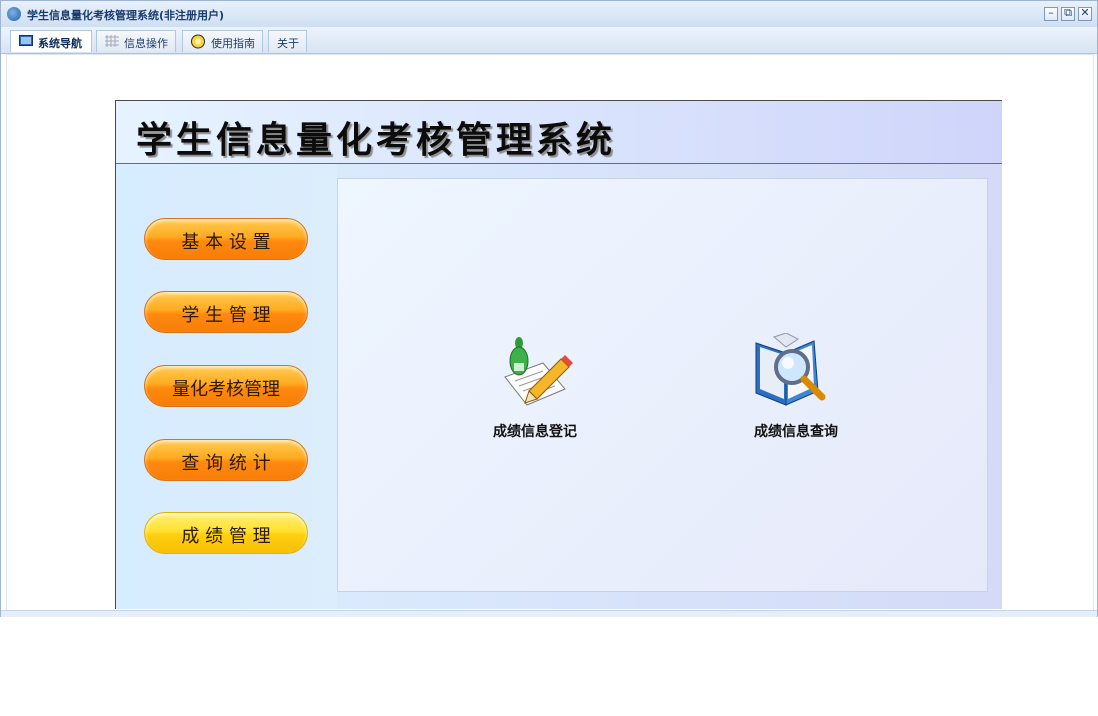 Image resolution: width=1098 pixels, height=716 pixels. I want to click on tab-about: 关于, so click(287, 41).